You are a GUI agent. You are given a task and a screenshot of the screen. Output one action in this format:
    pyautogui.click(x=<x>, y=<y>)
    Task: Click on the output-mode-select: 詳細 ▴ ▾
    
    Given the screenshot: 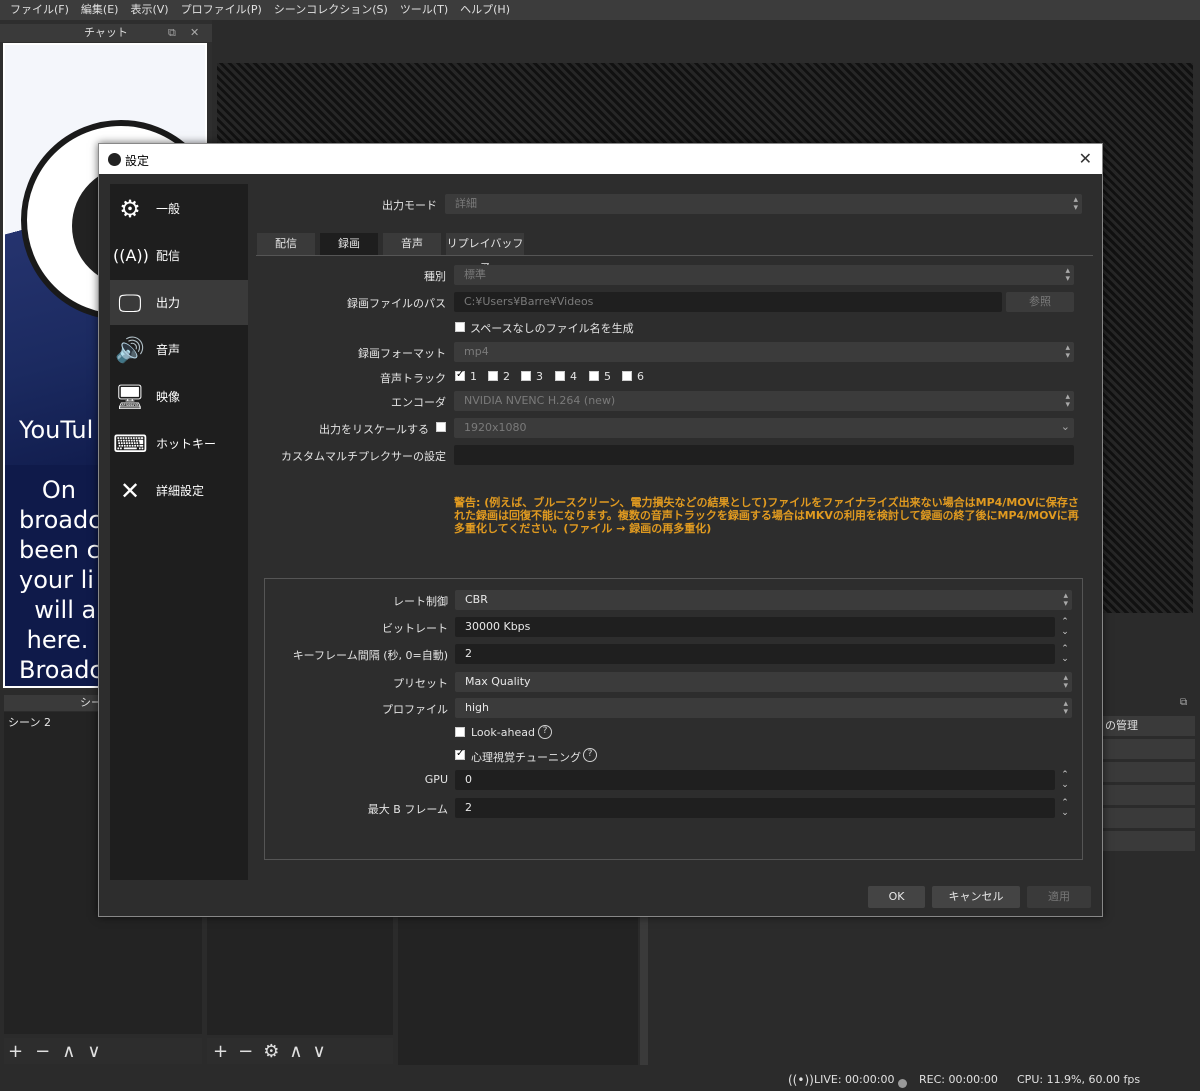 What is the action you would take?
    pyautogui.click(x=763, y=204)
    